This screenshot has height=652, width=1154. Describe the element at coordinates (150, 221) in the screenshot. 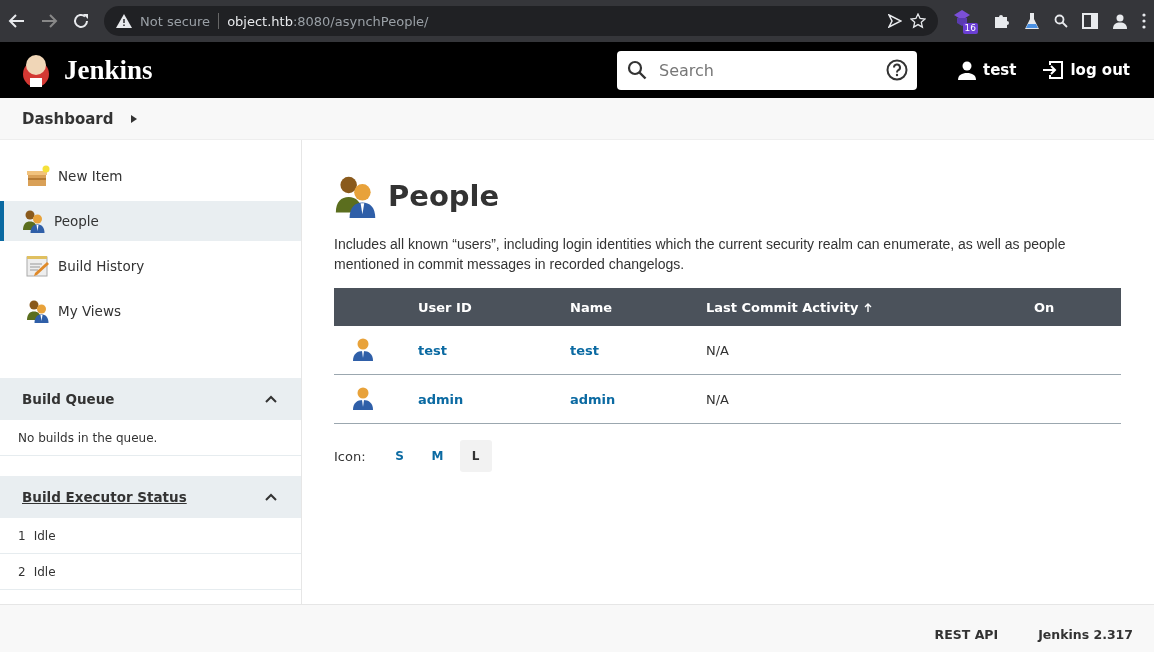

I see `sidebar-item: People` at that location.